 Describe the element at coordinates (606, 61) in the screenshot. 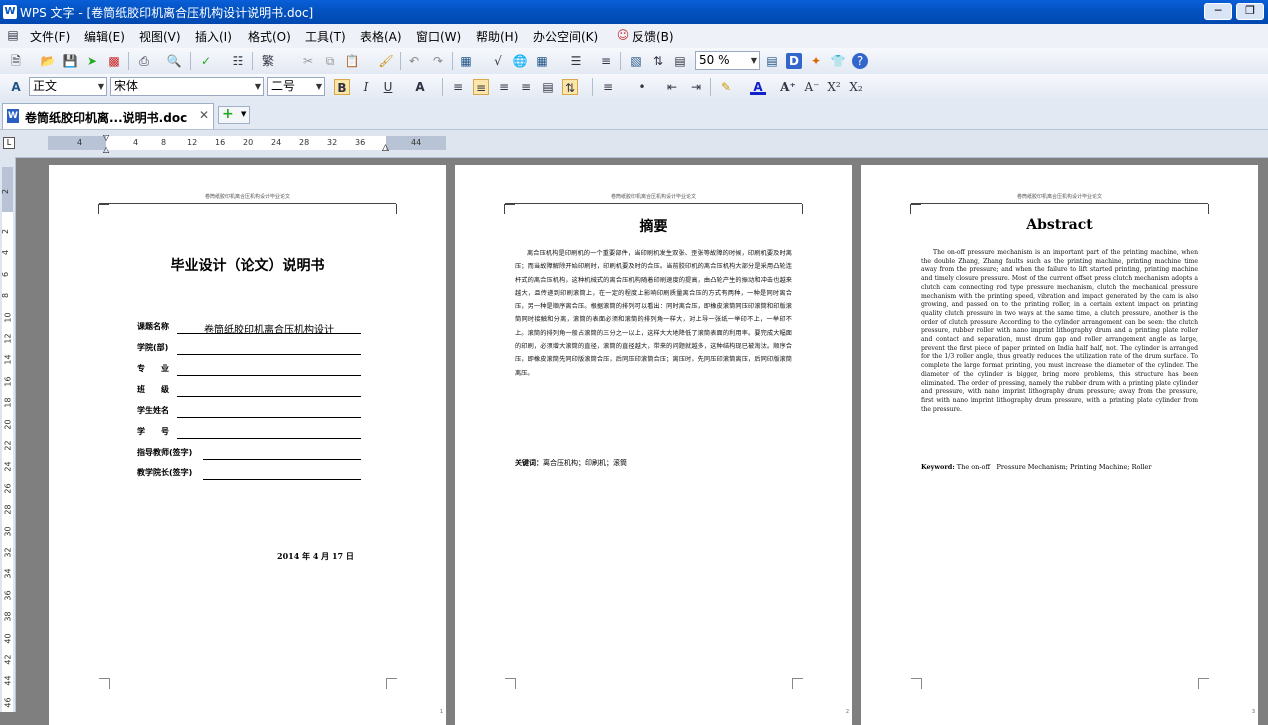

I see `show-hide-marks-icon: ≡` at that location.